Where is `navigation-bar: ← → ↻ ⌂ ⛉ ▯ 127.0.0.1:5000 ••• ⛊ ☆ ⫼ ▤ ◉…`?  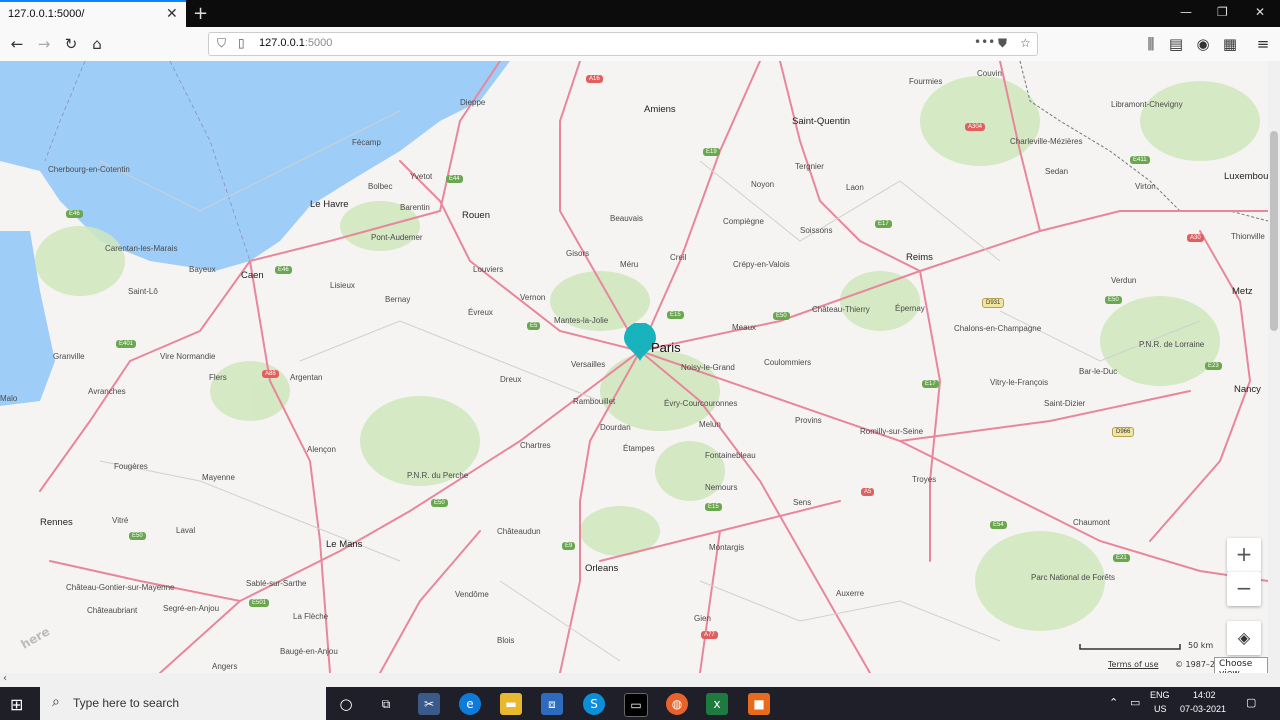 navigation-bar: ← → ↻ ⌂ ⛉ ▯ 127.0.0.1:5000 ••• ⛊ ☆ ⫼ ▤ ◉… is located at coordinates (640, 44).